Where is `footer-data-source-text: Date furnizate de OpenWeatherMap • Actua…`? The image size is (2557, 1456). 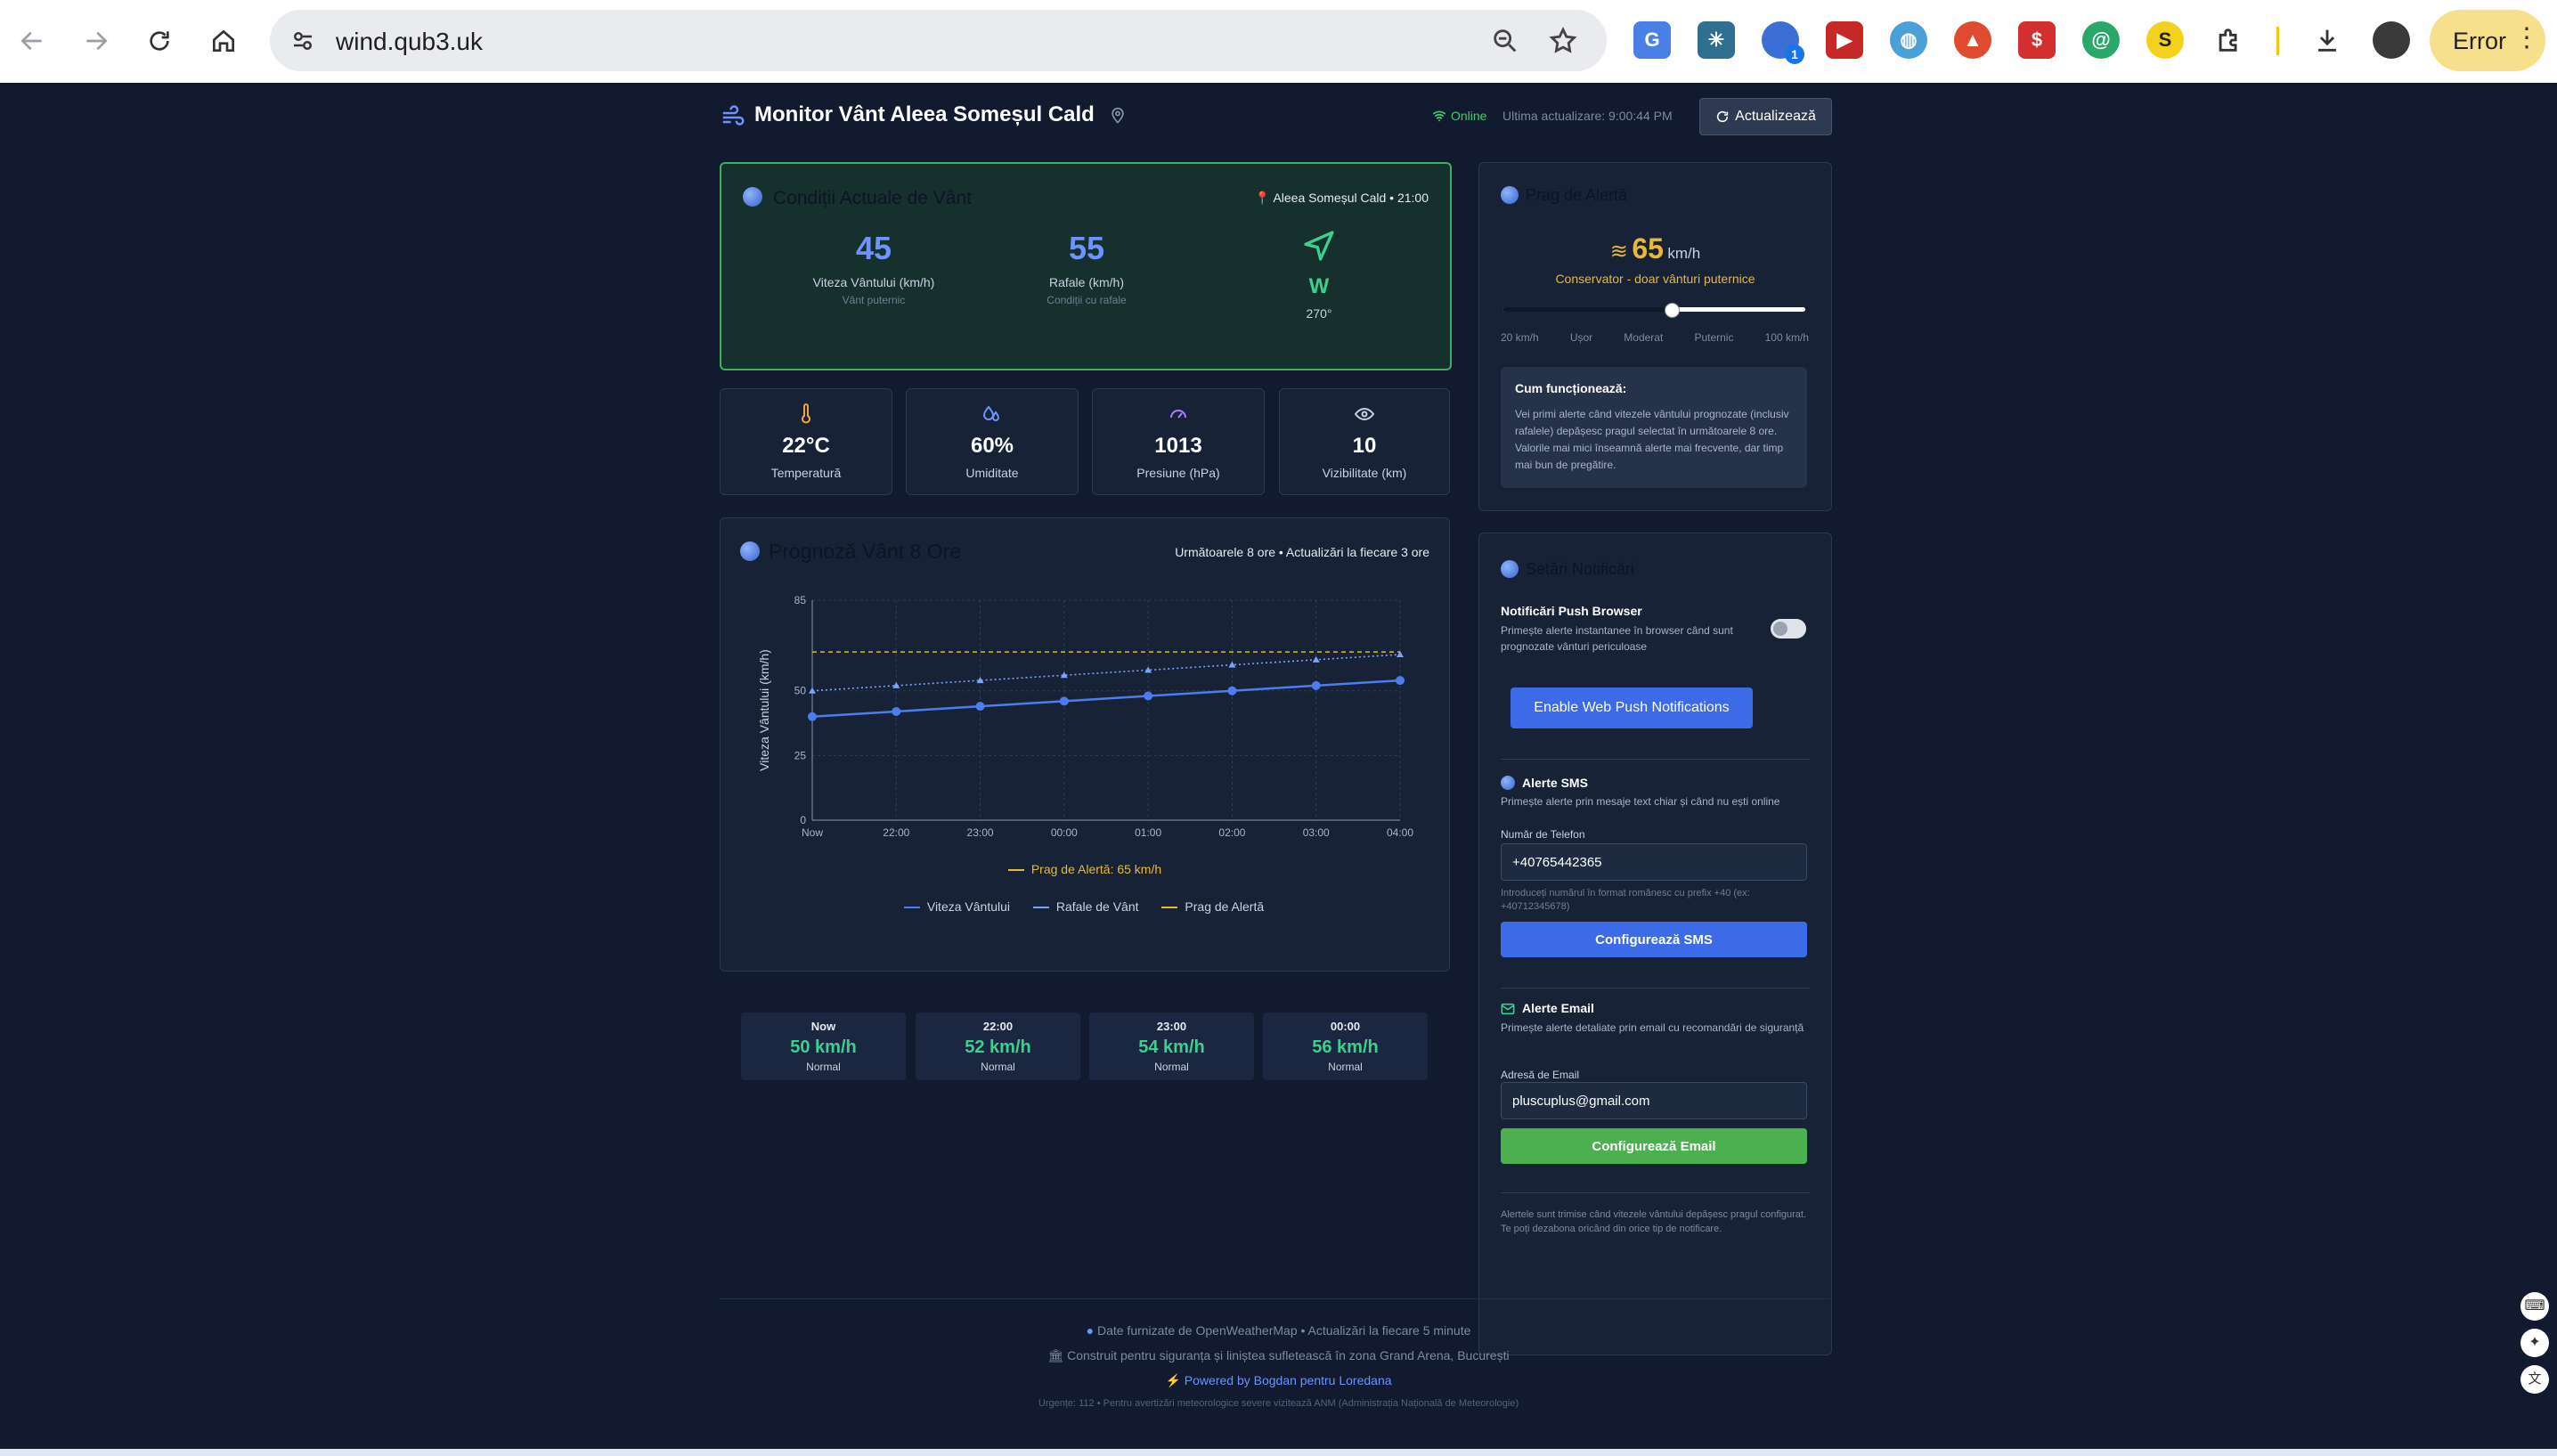 footer-data-source-text: Date furnizate de OpenWeatherMap • Actua… is located at coordinates (1283, 1330).